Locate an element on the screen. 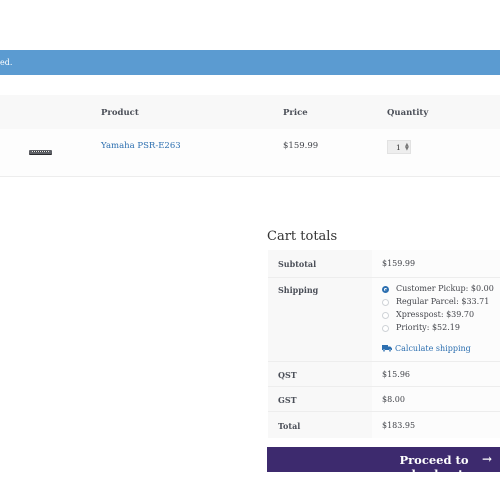  shipping-radio-priority is located at coordinates (385, 328).